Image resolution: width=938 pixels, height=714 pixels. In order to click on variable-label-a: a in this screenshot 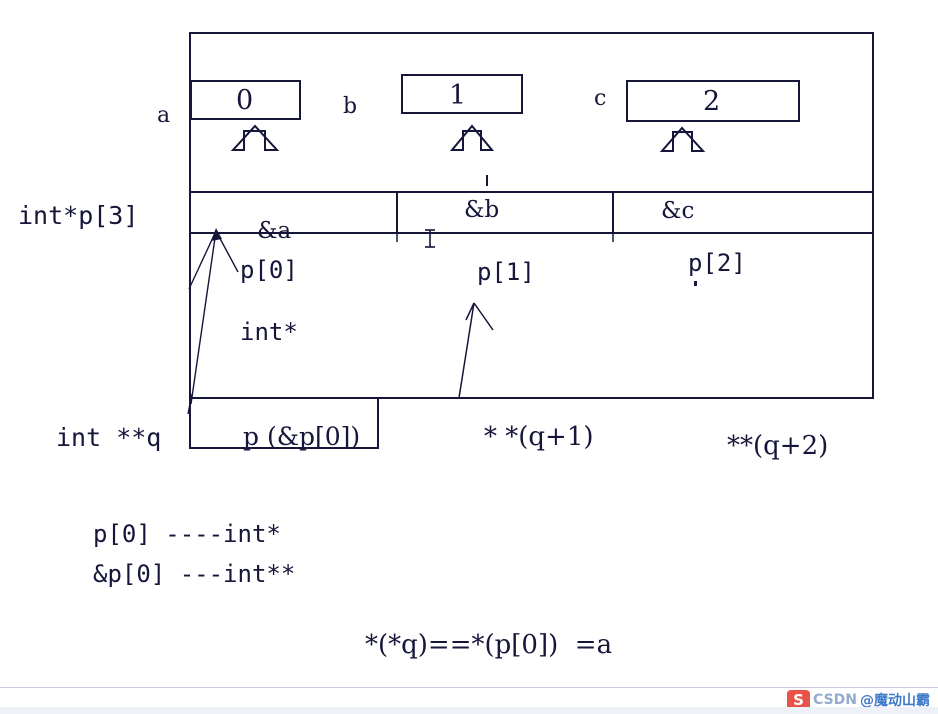, I will do `click(164, 115)`.